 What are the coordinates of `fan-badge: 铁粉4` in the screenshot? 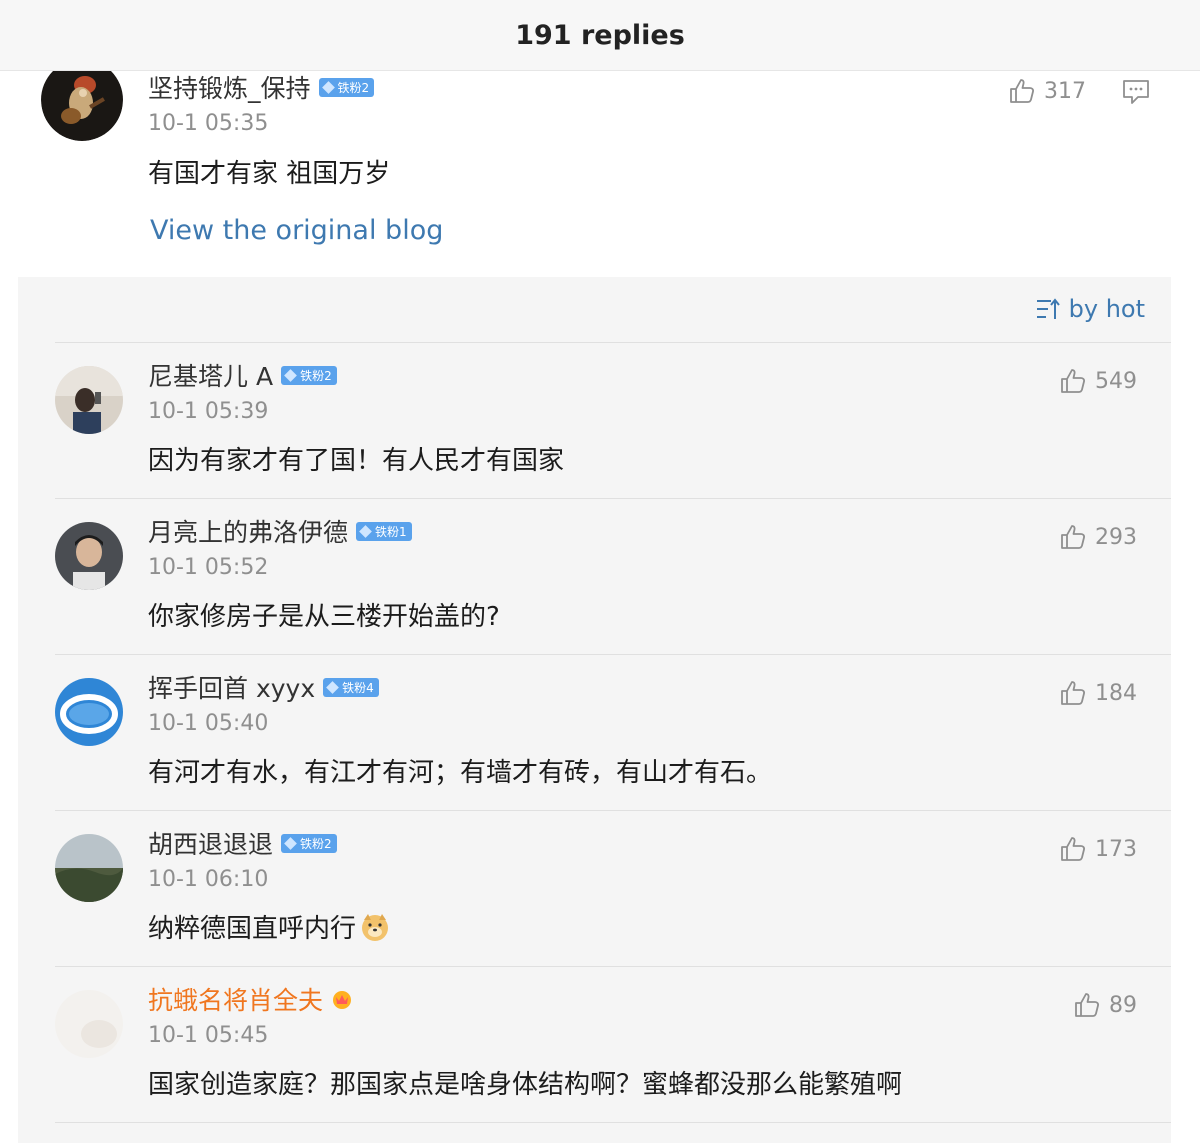 It's located at (351, 687).